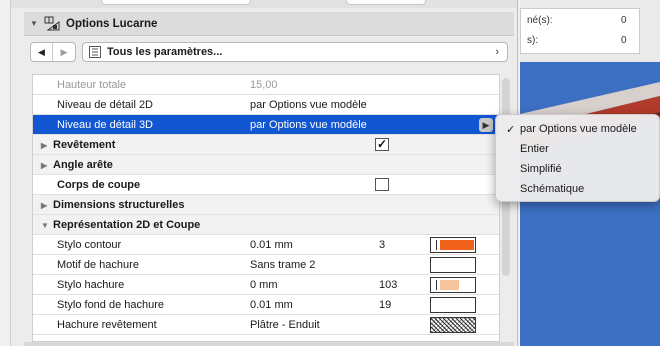  I want to click on section-title-wrap: ▶ Dimensions structurelles, so click(112, 205).